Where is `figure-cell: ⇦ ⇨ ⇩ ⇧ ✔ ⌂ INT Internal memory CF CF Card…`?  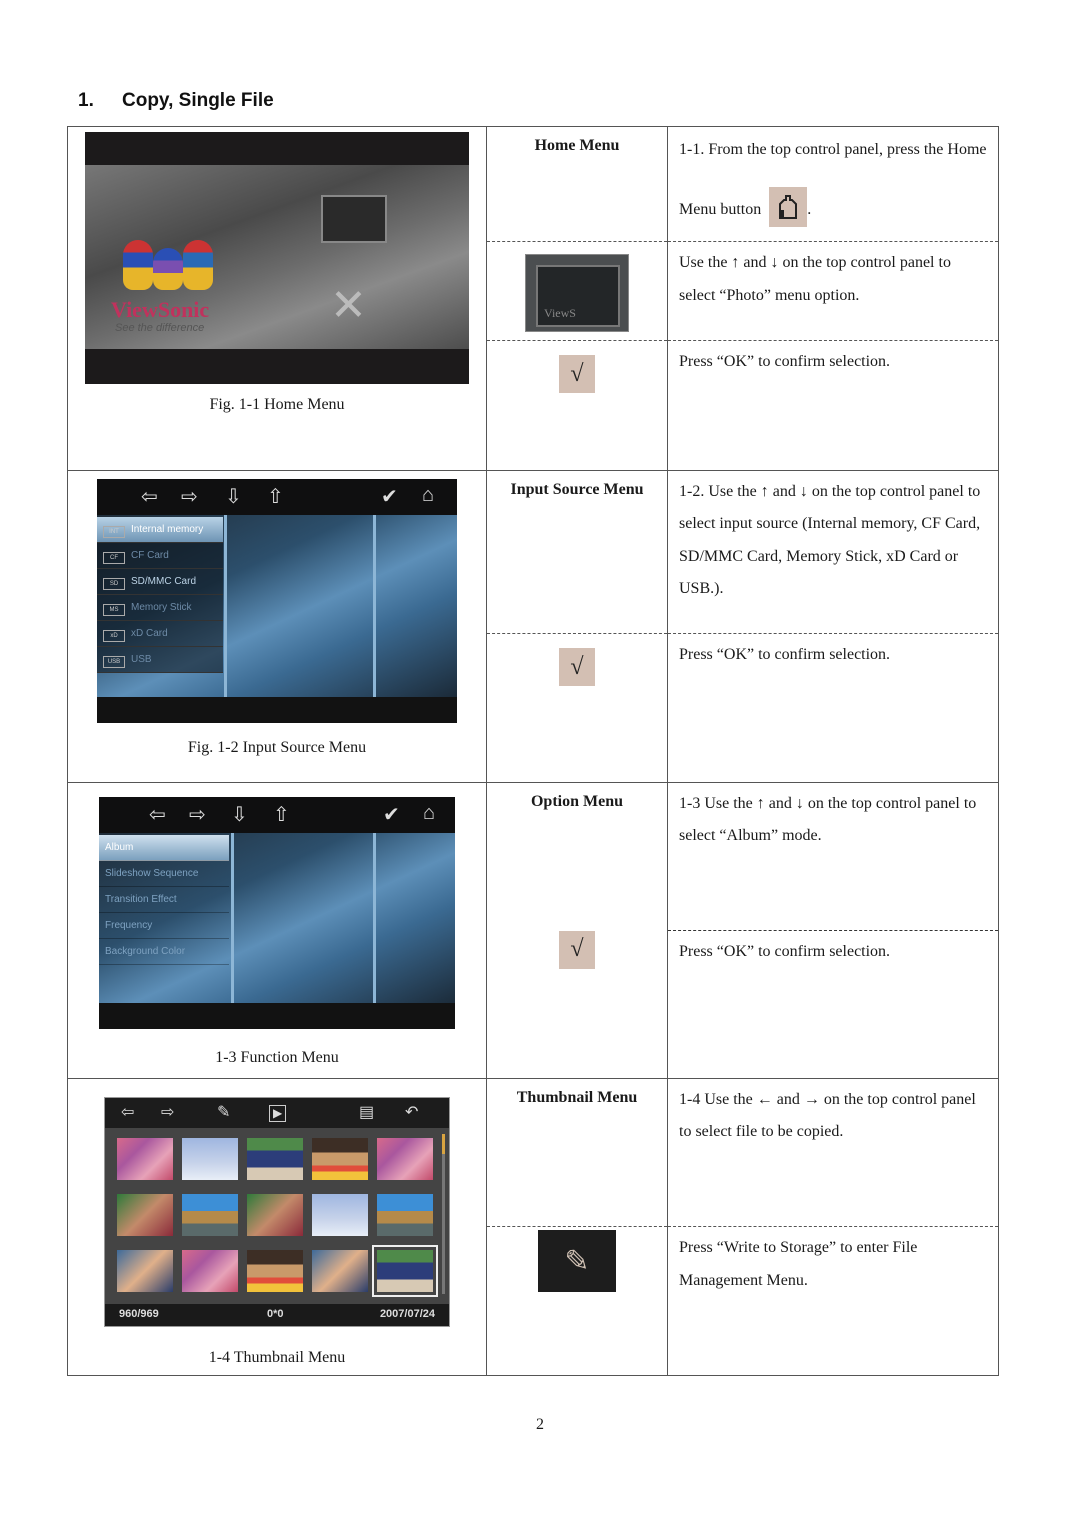 figure-cell: ⇦ ⇨ ⇩ ⇧ ✔ ⌂ INT Internal memory CF CF Card… is located at coordinates (277, 626).